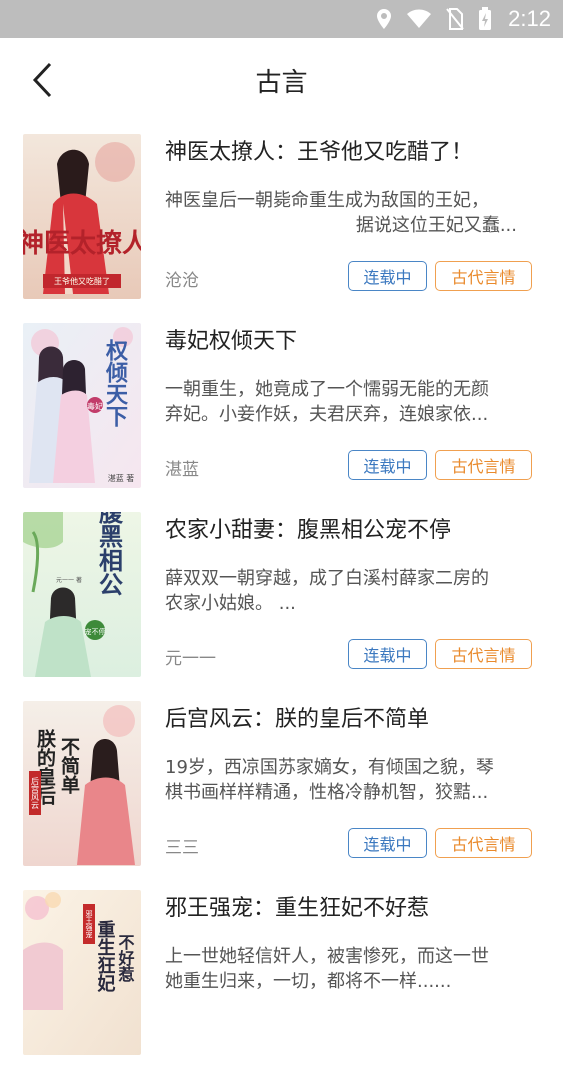  I want to click on cover-subtitle: 后宫风云, so click(35, 793).